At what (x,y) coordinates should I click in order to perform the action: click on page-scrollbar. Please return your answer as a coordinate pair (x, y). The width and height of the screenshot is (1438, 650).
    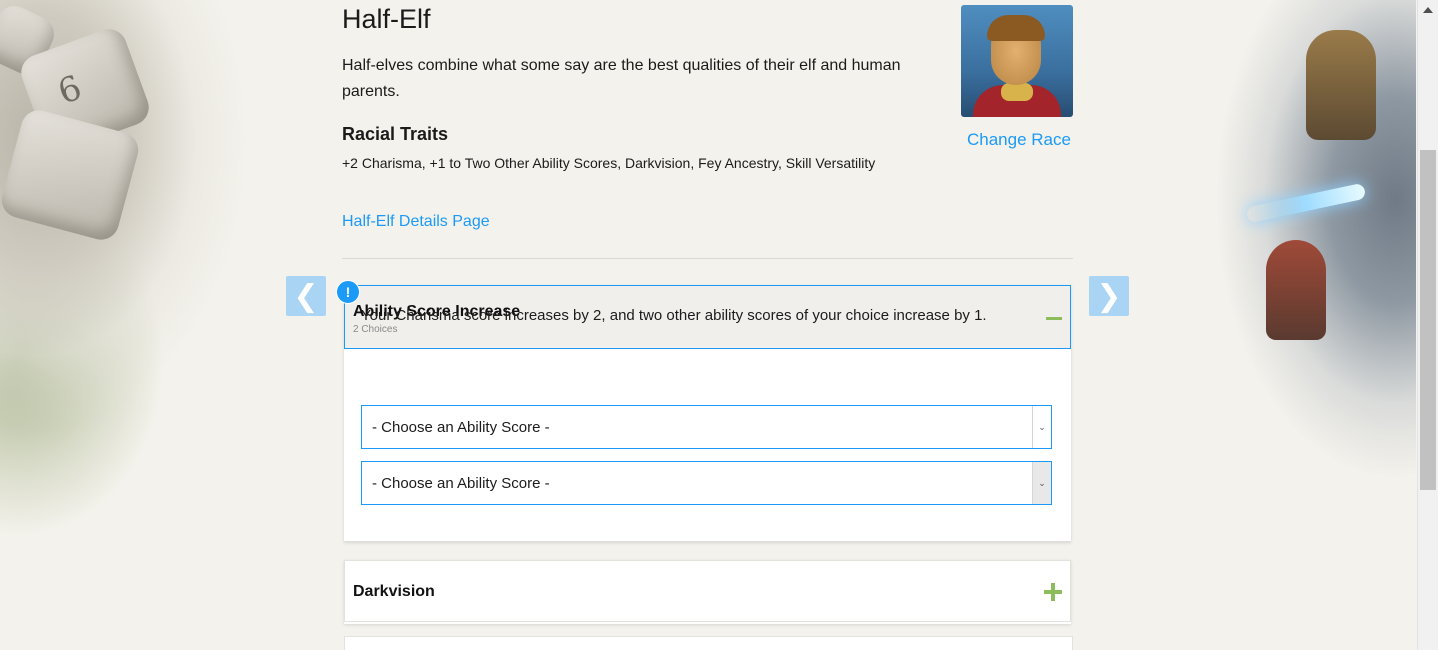
    Looking at the image, I should click on (1427, 325).